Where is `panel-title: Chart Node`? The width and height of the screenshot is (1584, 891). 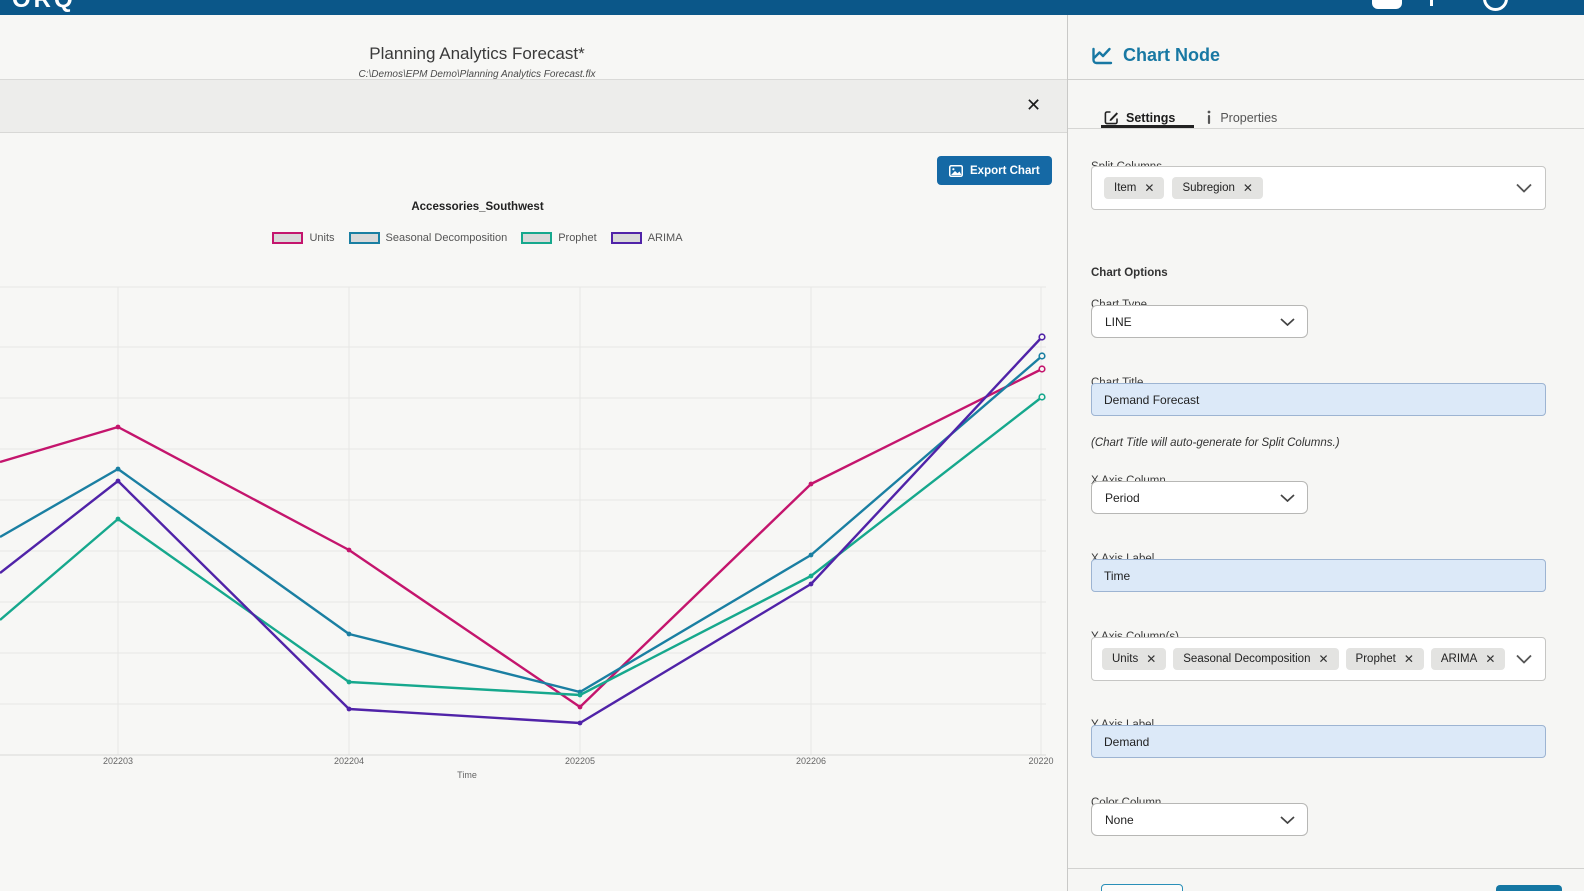 panel-title: Chart Node is located at coordinates (1172, 55).